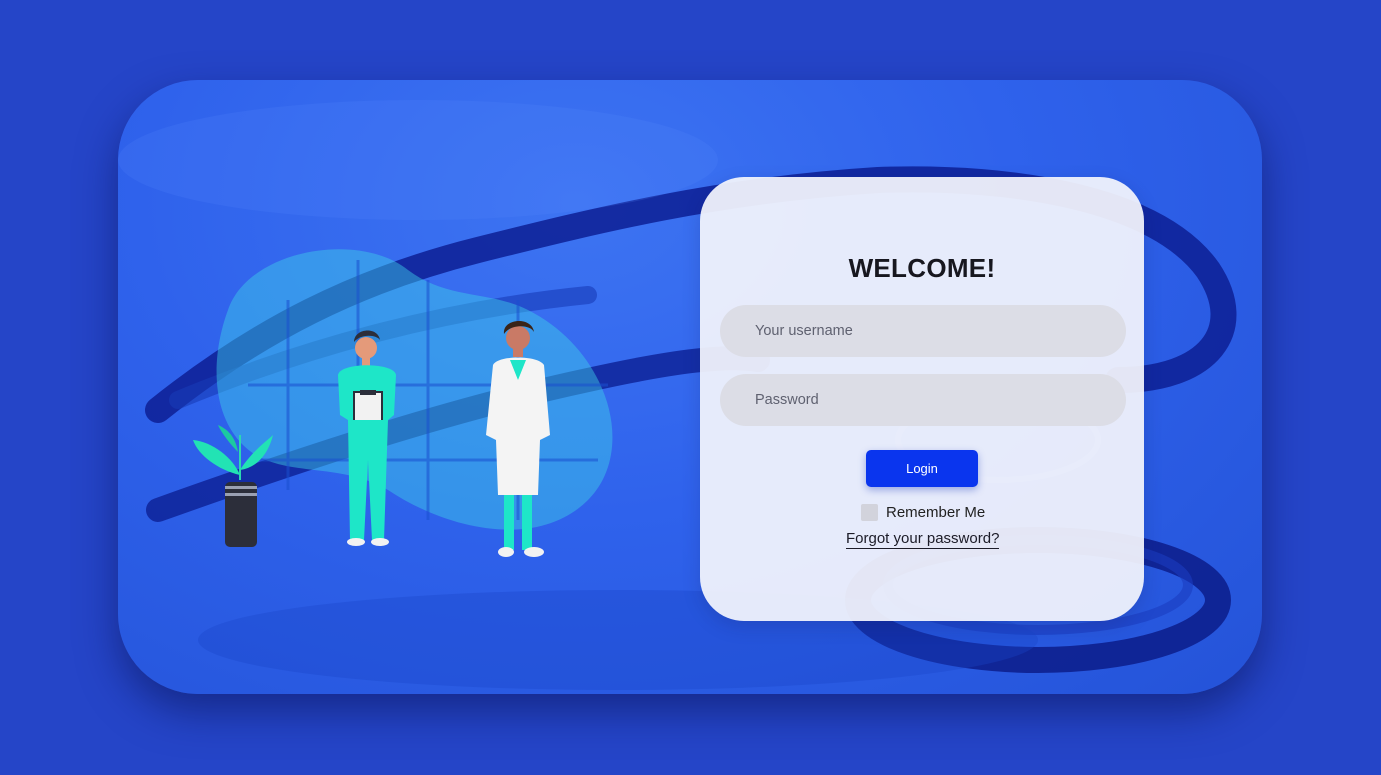 The width and height of the screenshot is (1381, 775). Describe the element at coordinates (414, 389) in the screenshot. I see `blob-shape` at that location.